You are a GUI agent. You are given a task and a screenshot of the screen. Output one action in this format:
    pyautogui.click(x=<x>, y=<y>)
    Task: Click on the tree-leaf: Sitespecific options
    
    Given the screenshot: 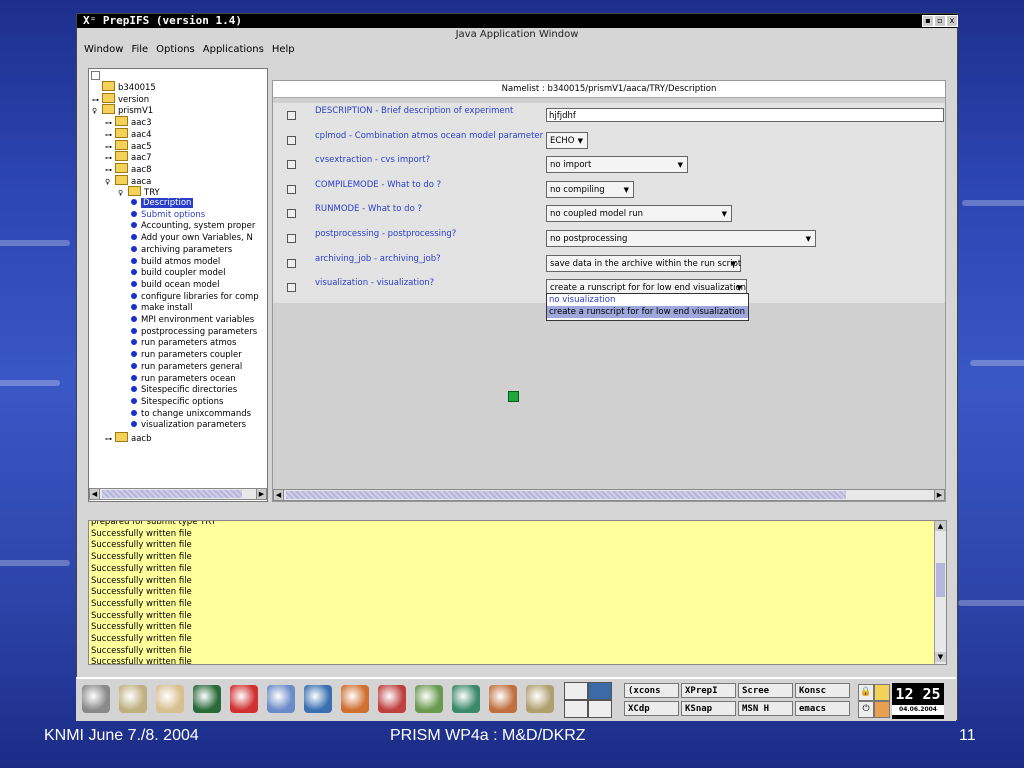 What is the action you would take?
    pyautogui.click(x=177, y=402)
    